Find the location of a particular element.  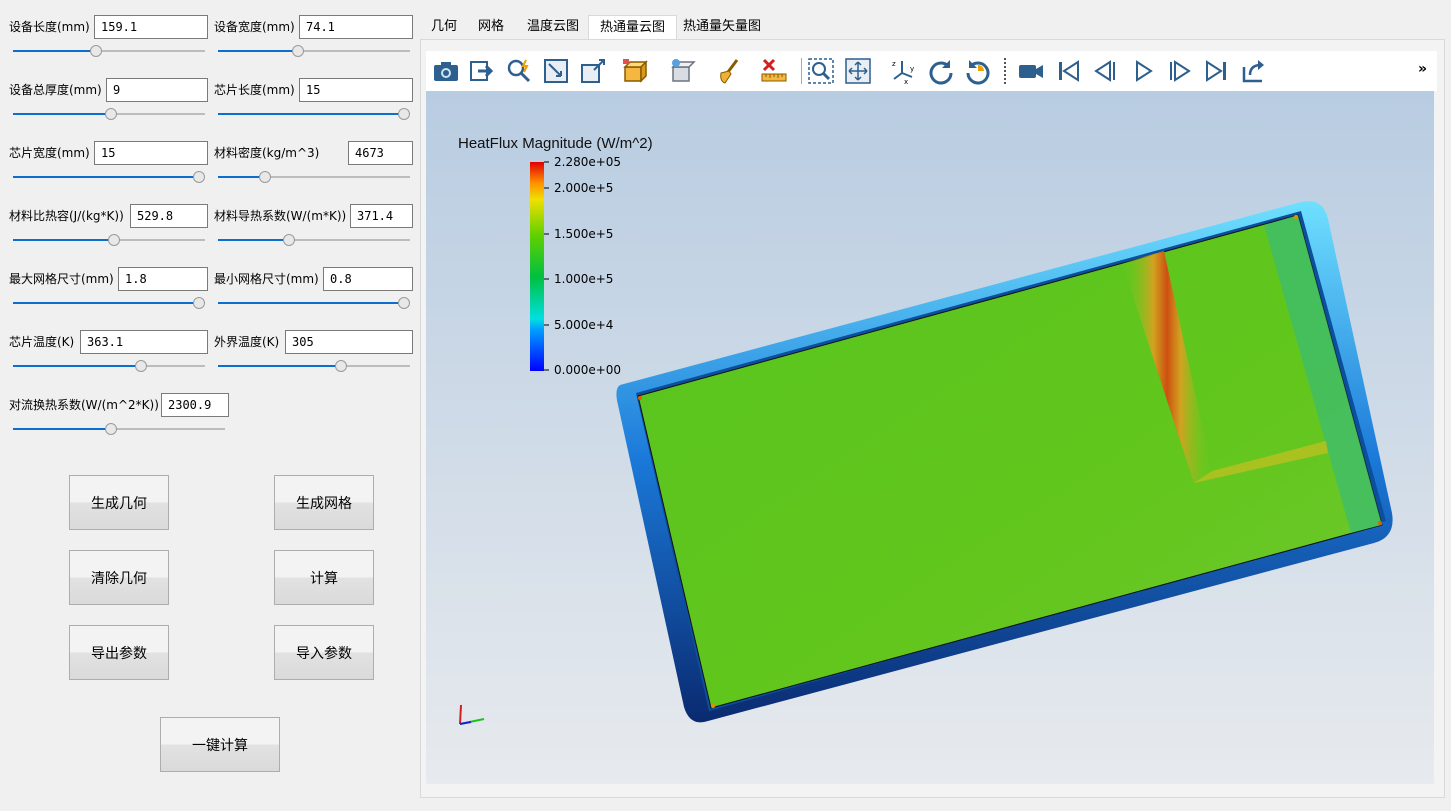

compute-button: 计算 is located at coordinates (324, 577).